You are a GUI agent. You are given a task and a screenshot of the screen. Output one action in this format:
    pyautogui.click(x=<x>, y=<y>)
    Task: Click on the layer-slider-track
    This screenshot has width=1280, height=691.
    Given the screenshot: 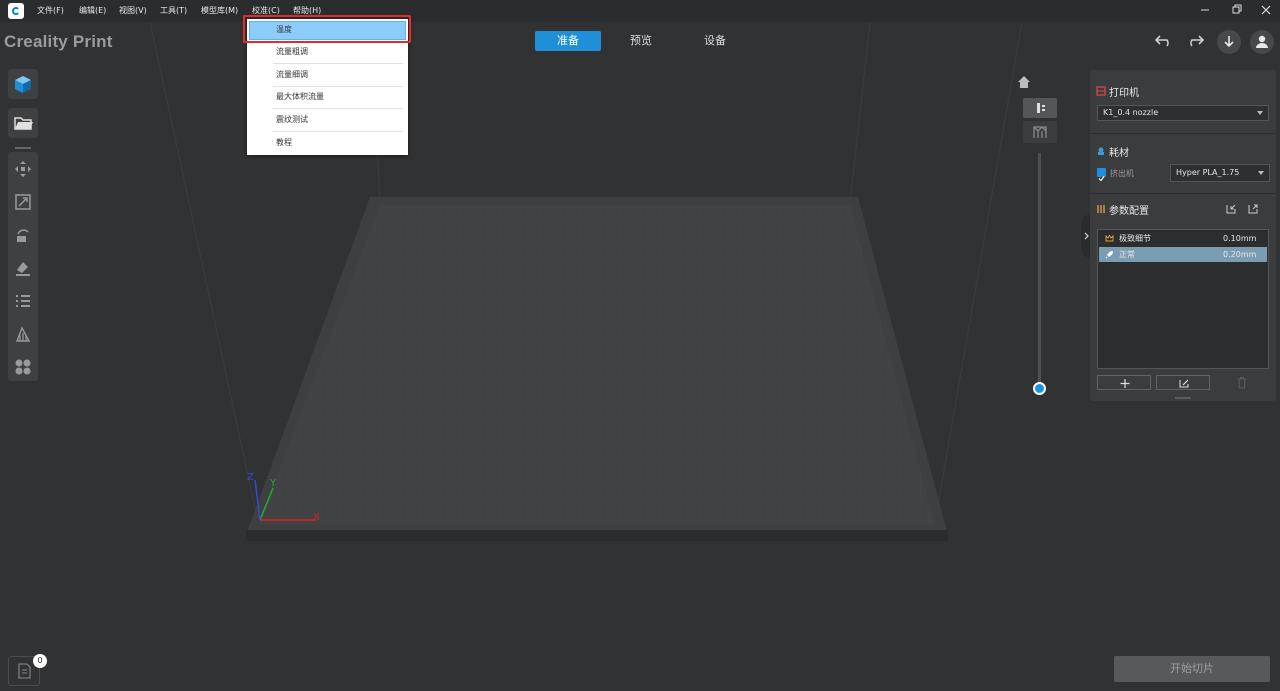 What is the action you would take?
    pyautogui.click(x=1039, y=269)
    